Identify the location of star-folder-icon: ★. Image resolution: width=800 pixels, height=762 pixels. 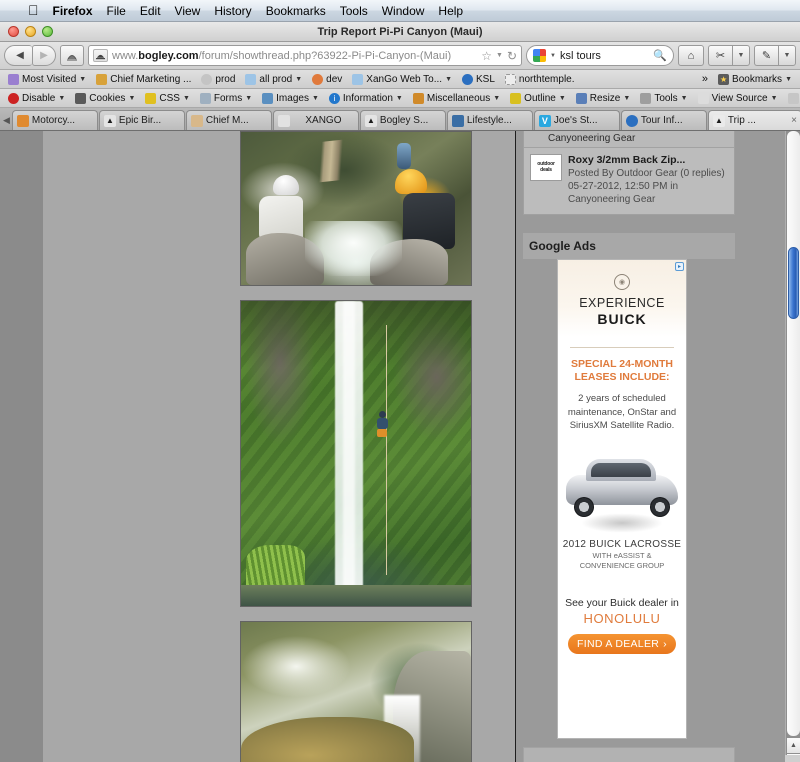
(724, 79).